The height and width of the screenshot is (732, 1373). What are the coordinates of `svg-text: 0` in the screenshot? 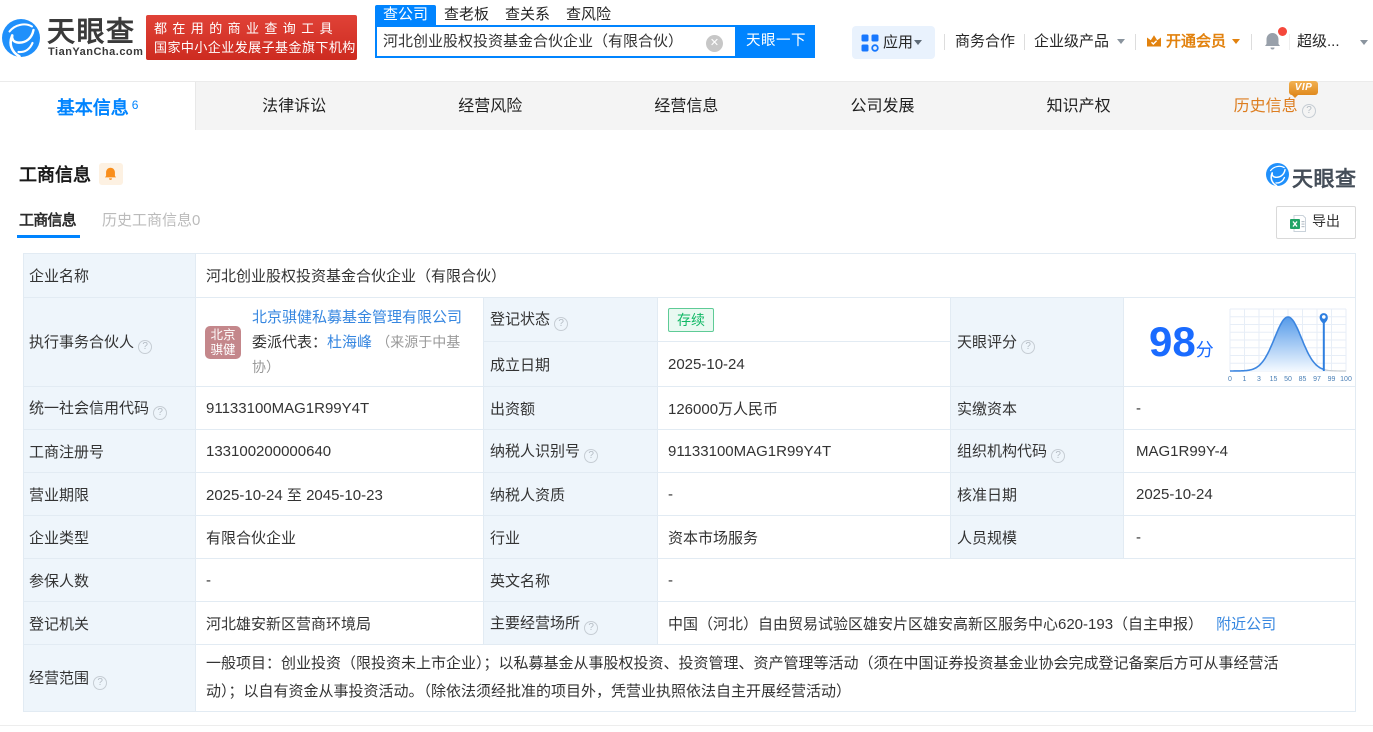 It's located at (1230, 379).